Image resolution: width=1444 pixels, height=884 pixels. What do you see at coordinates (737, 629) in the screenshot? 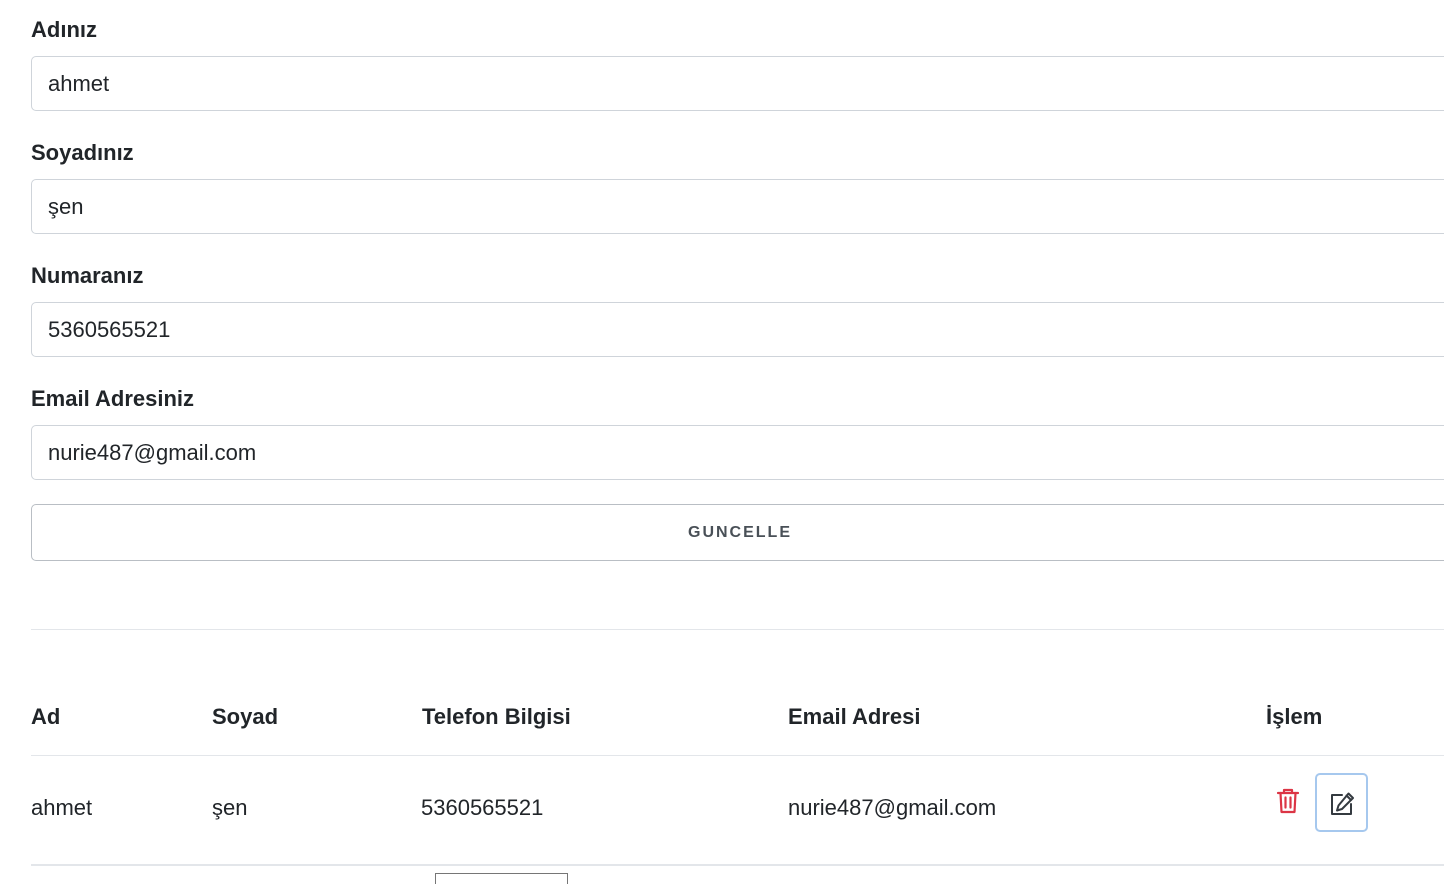
I see `section-divider` at bounding box center [737, 629].